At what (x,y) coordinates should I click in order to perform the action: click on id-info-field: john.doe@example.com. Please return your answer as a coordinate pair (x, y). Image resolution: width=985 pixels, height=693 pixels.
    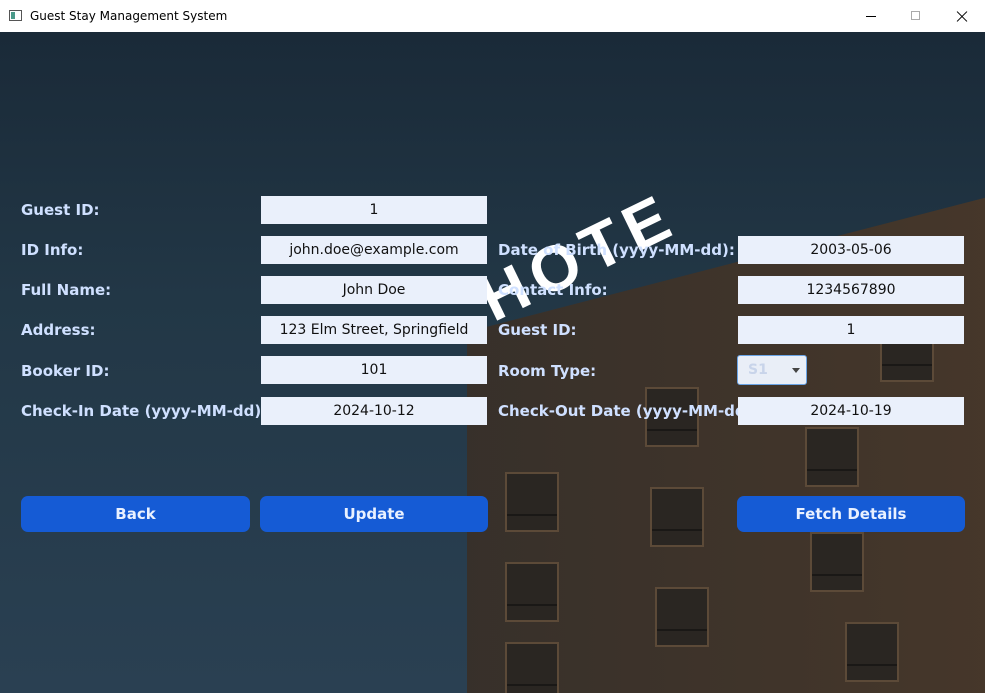
    Looking at the image, I should click on (374, 250).